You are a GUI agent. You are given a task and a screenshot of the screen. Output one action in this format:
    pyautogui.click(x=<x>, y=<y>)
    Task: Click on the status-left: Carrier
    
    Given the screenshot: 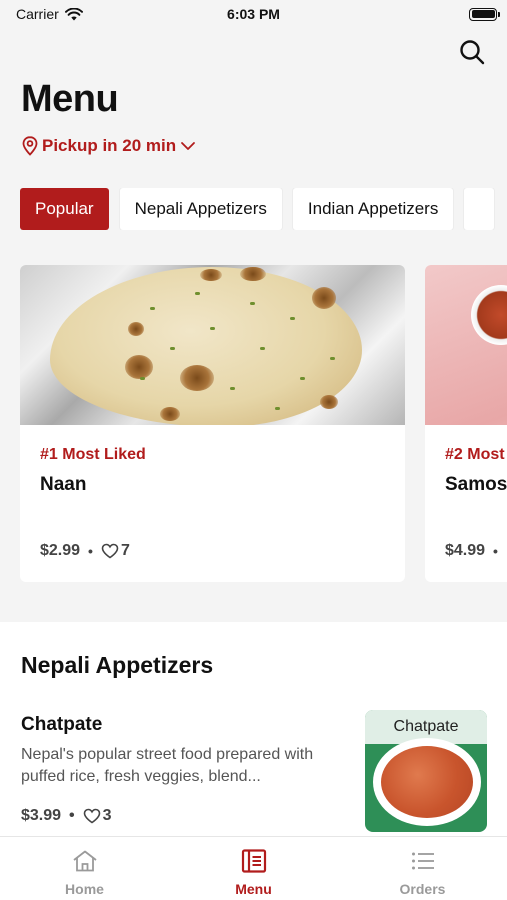 What is the action you would take?
    pyautogui.click(x=49, y=14)
    